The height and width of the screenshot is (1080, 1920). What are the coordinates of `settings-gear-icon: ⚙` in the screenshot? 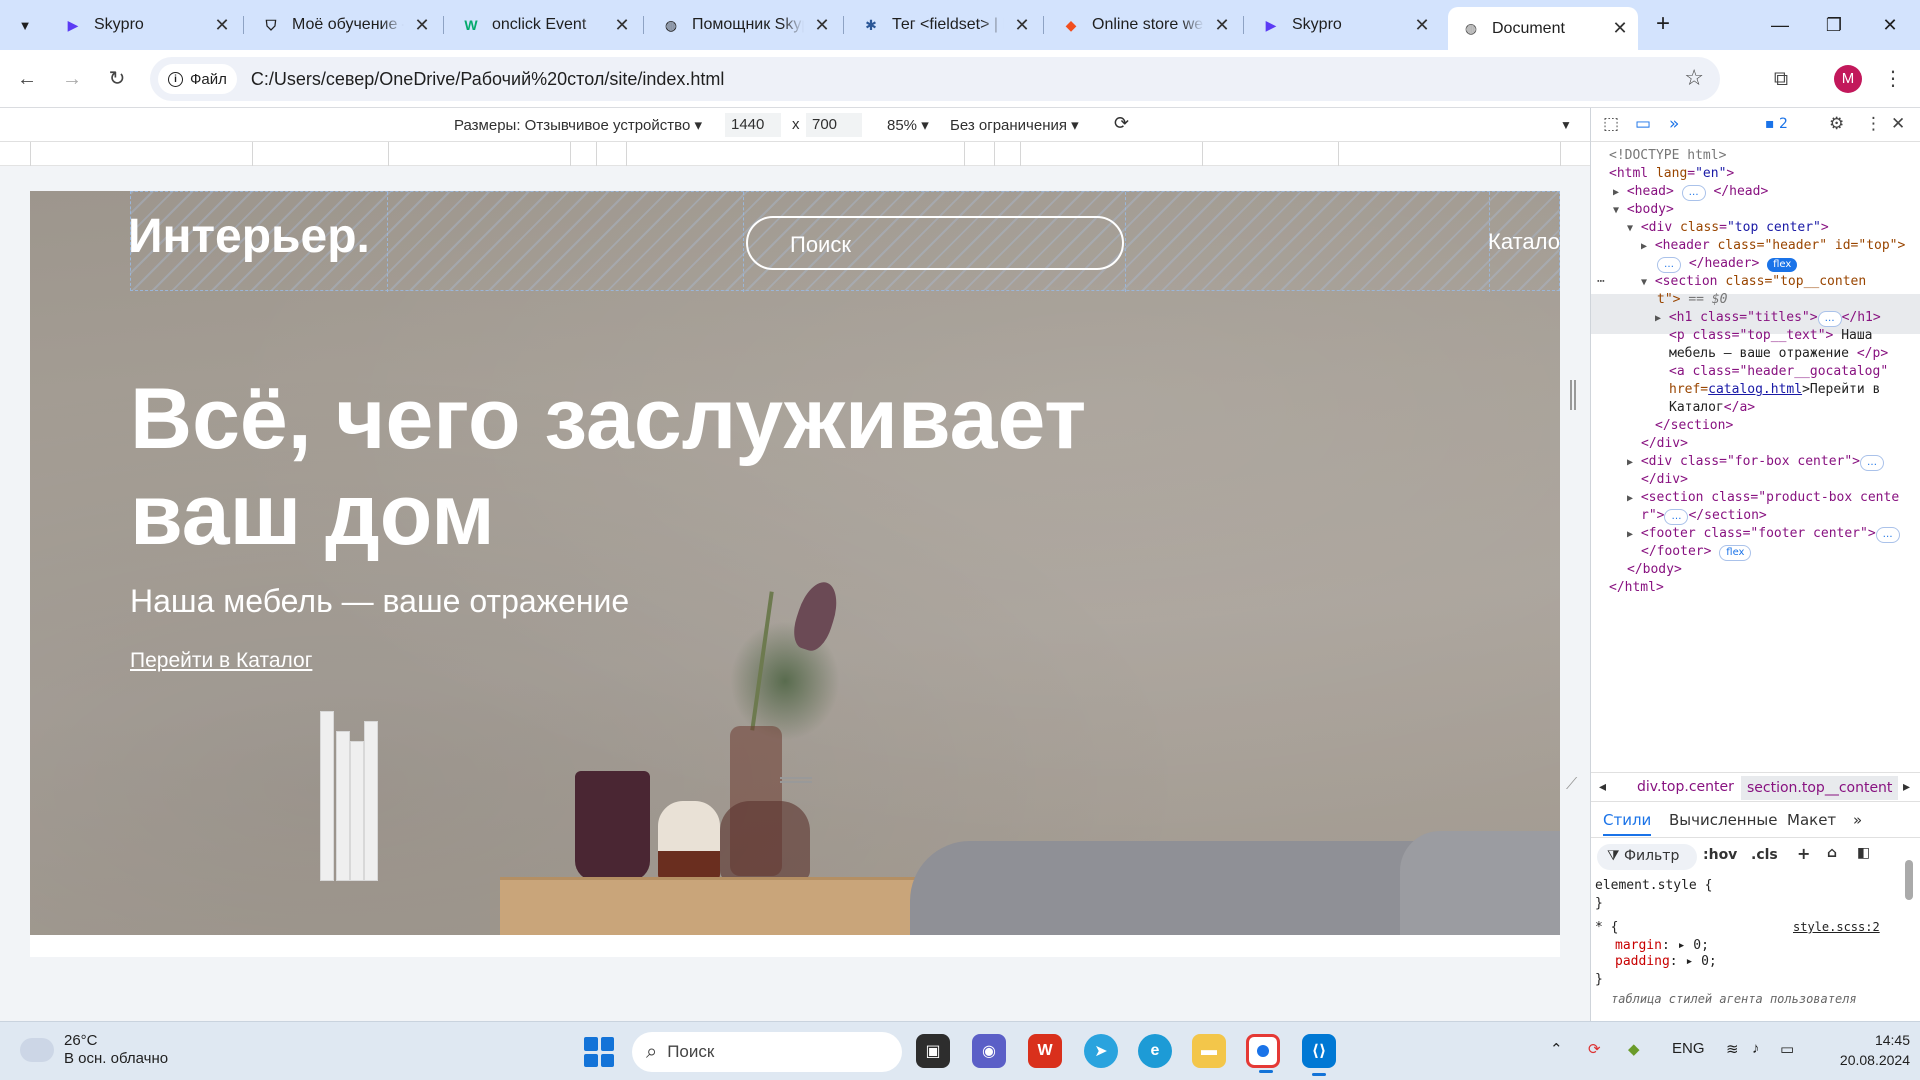 It's located at (1836, 124).